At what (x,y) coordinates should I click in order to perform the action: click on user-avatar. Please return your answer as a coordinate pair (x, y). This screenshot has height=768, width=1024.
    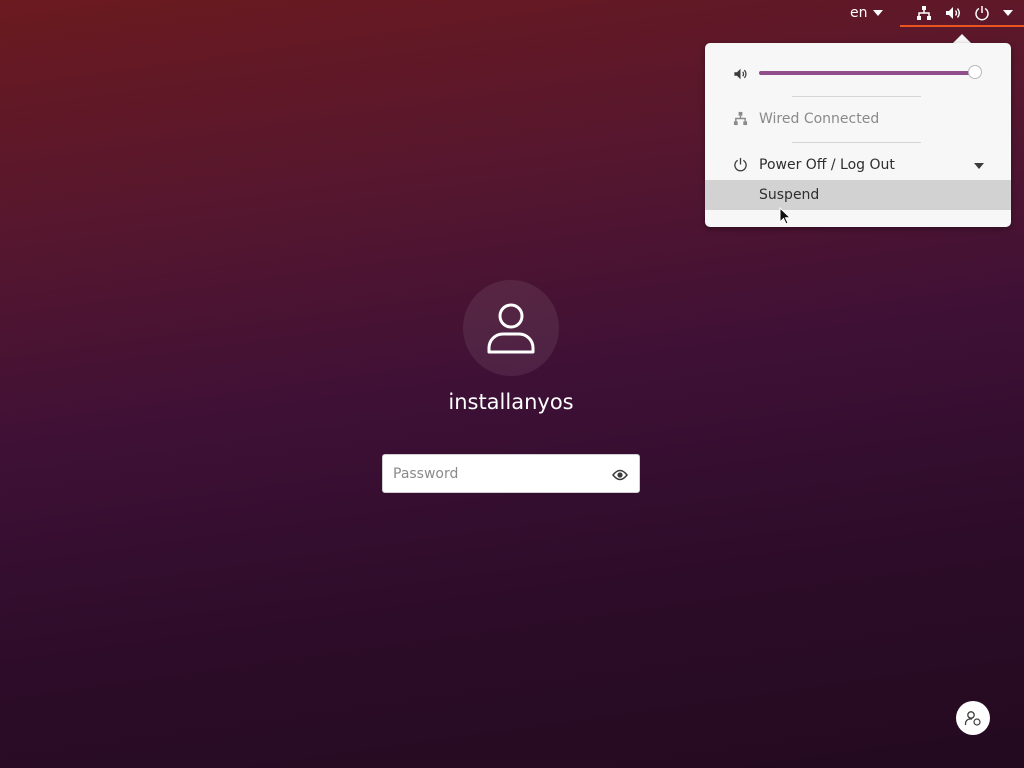
    Looking at the image, I should click on (511, 328).